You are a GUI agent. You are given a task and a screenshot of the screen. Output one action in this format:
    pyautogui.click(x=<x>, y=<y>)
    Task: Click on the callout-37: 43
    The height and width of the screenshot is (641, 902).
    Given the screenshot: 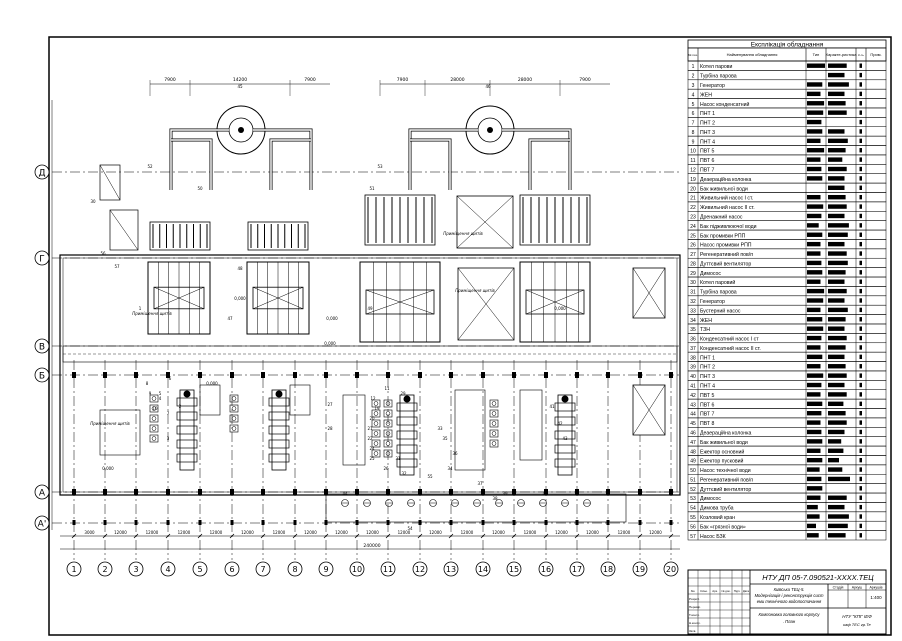 What is the action you would take?
    pyautogui.click(x=565, y=438)
    